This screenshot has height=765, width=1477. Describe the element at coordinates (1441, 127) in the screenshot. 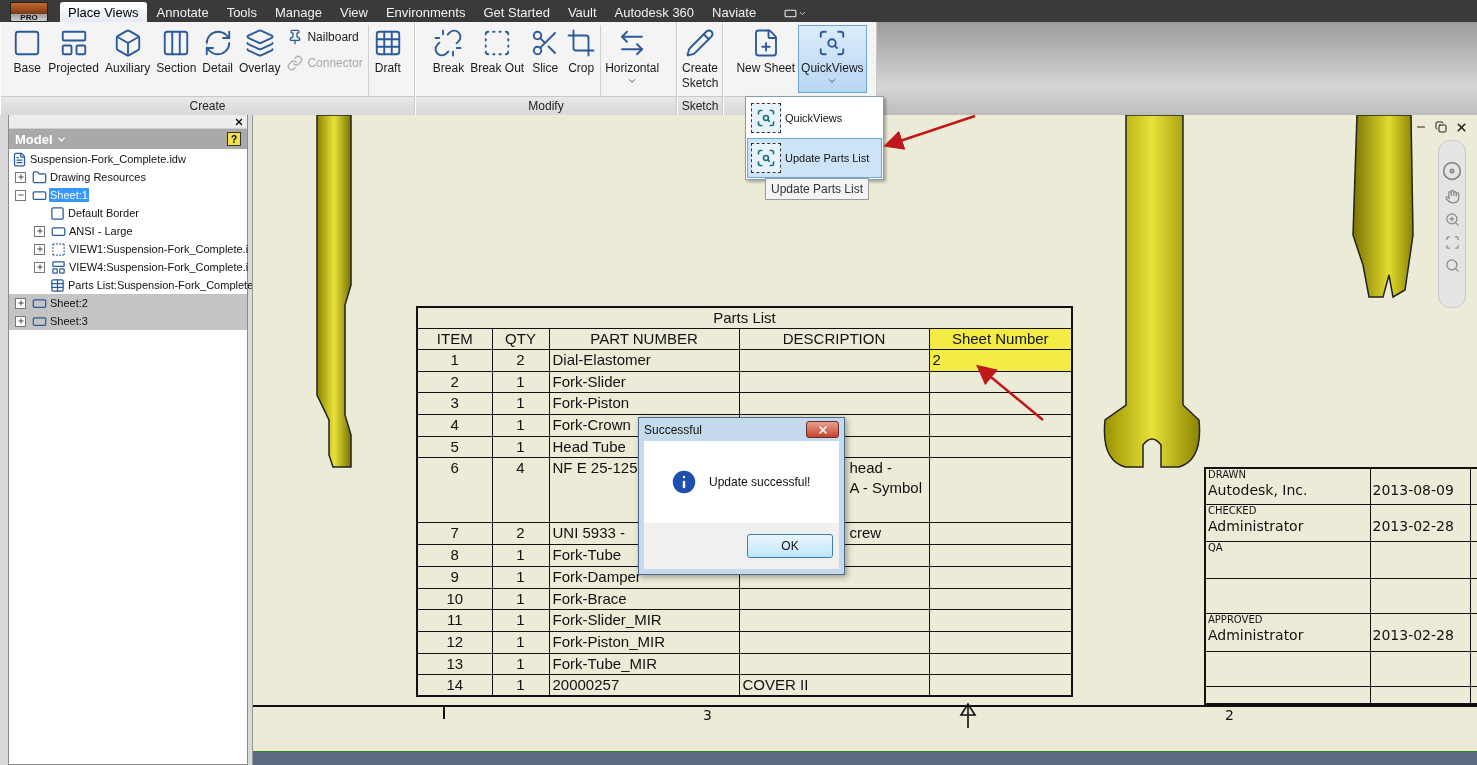

I see `restore-icon` at that location.